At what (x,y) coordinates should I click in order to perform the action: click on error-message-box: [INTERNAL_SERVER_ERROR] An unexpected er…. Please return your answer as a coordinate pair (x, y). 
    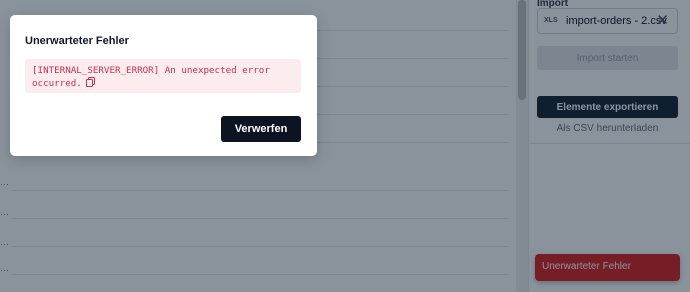
    Looking at the image, I should click on (163, 76).